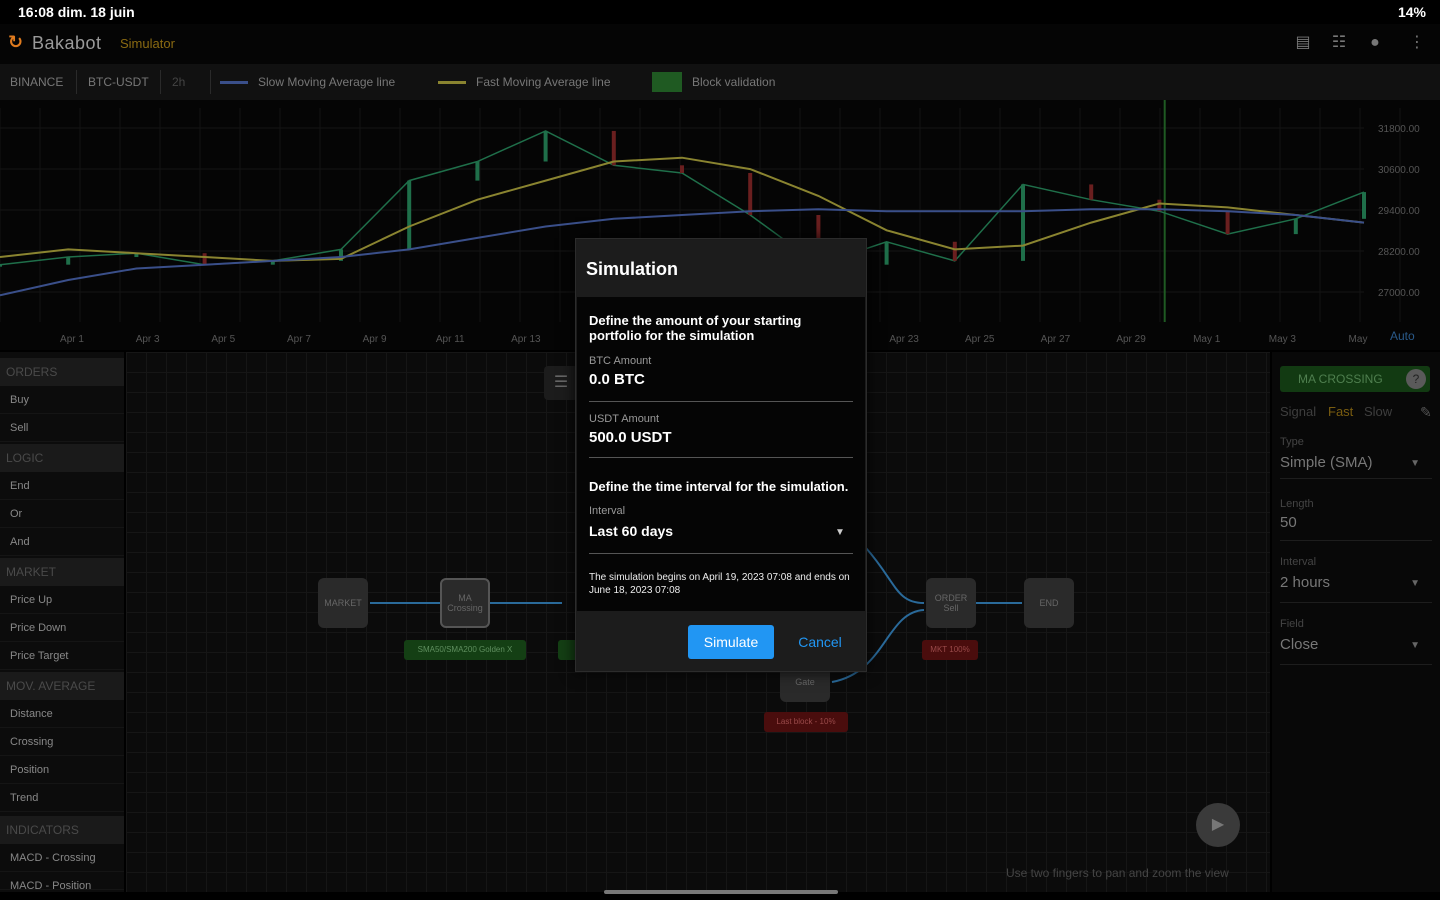  Describe the element at coordinates (721, 892) in the screenshot. I see `gesture-bar` at that location.